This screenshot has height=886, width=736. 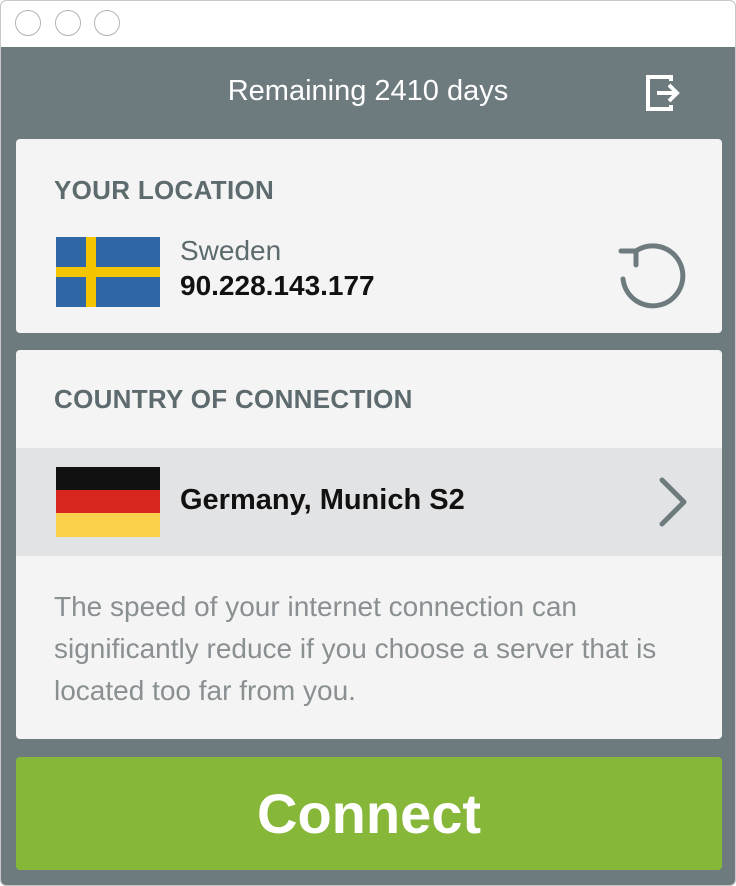 What do you see at coordinates (672, 502) in the screenshot?
I see `chevron-right-icon` at bounding box center [672, 502].